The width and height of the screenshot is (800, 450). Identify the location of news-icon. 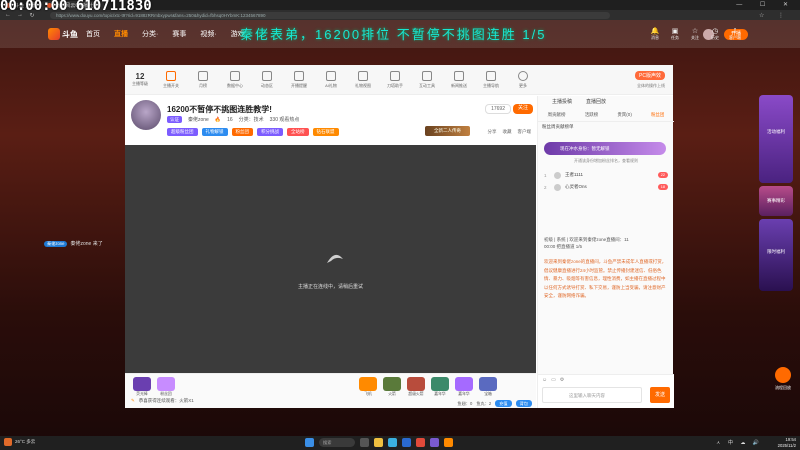
(459, 75).